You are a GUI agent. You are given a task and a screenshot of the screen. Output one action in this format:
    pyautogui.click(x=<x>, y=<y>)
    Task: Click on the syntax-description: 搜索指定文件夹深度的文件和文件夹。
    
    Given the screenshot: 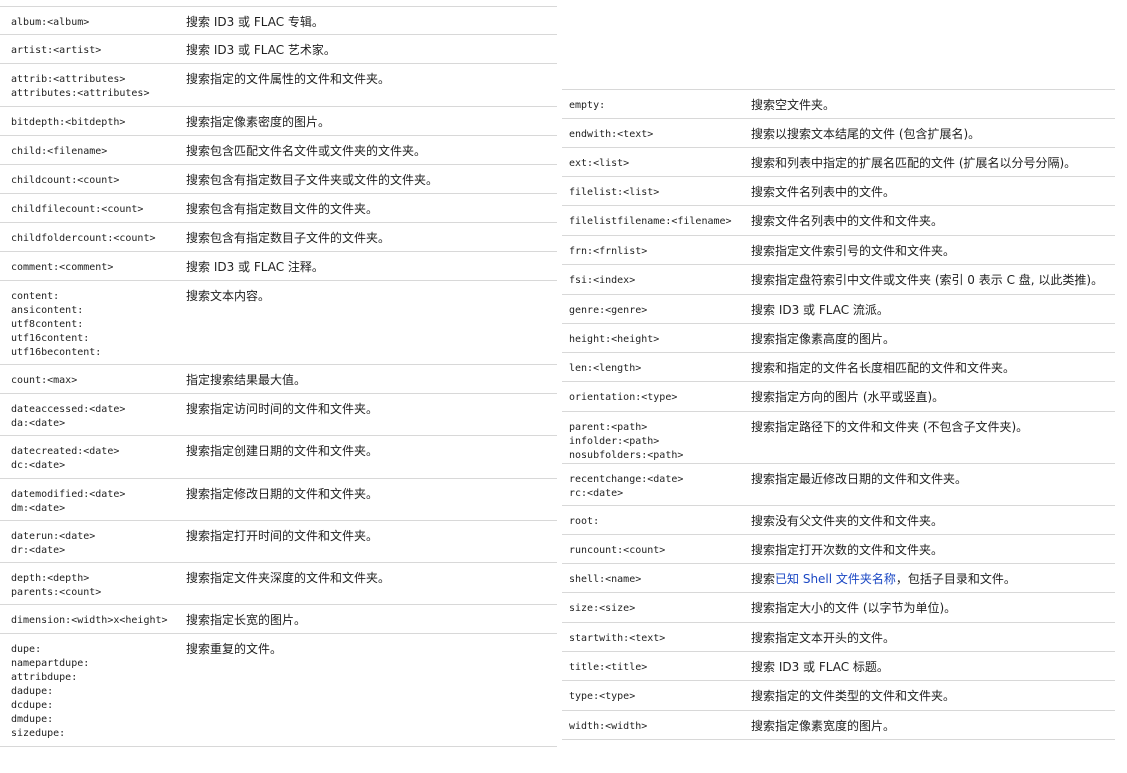 What is the action you would take?
    pyautogui.click(x=288, y=578)
    